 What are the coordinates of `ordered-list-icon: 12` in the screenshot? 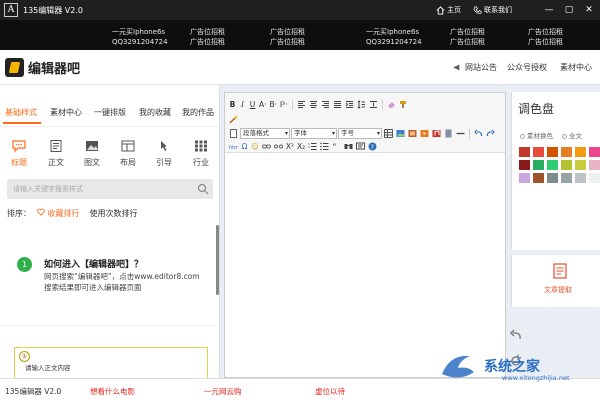 It's located at (312, 146).